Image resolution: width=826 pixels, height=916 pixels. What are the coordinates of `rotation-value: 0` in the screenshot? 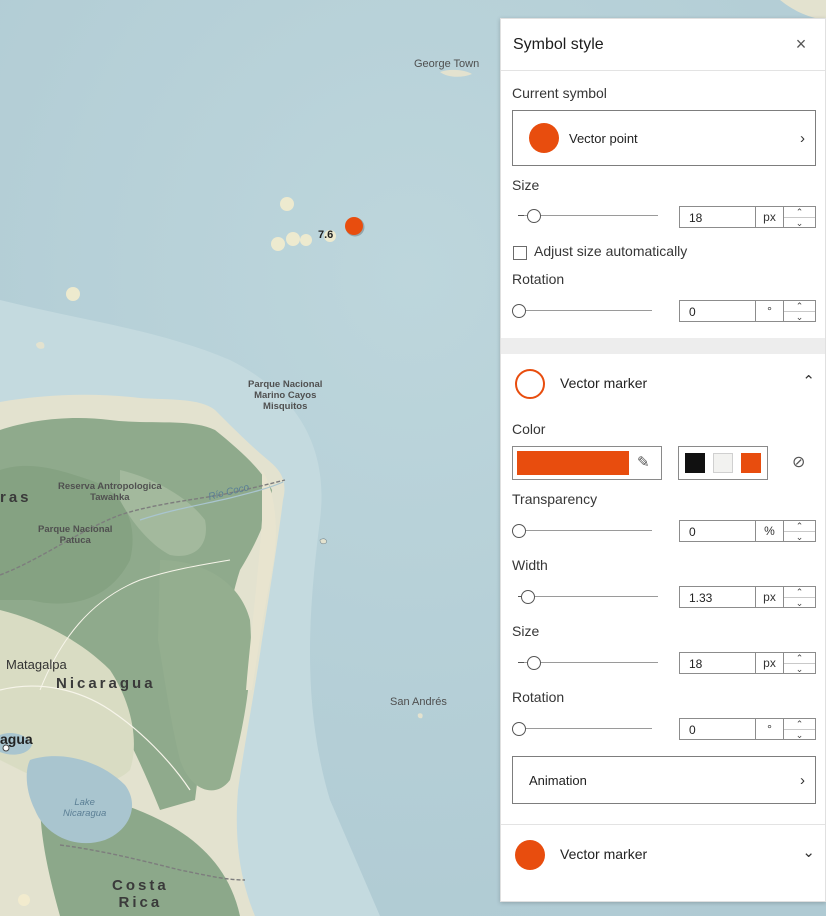 It's located at (717, 311).